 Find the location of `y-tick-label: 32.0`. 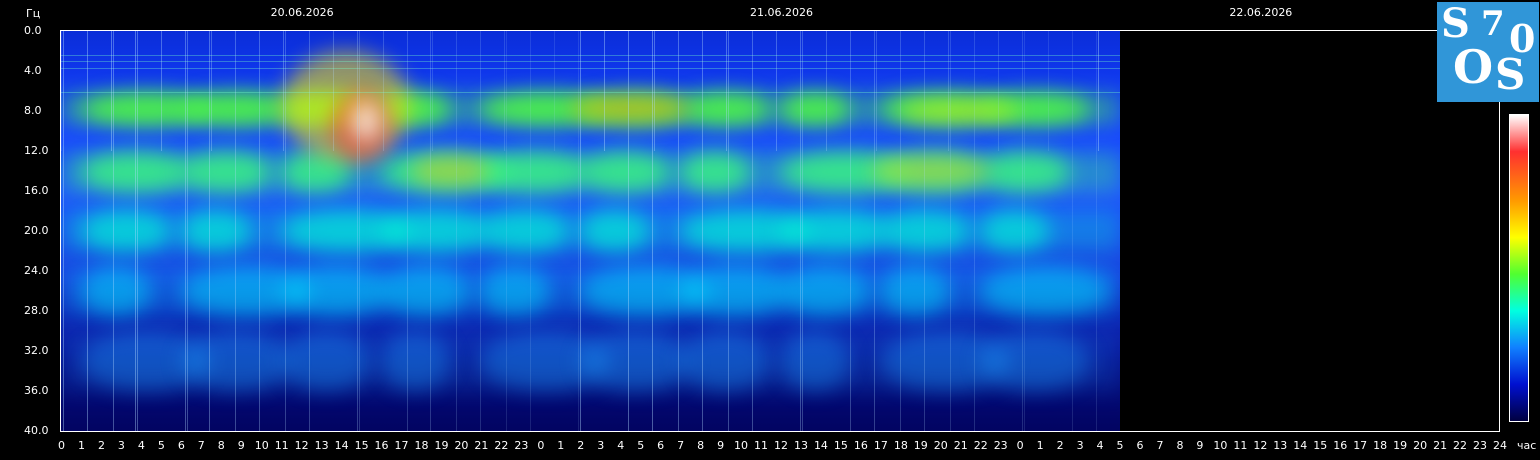

y-tick-label: 32.0 is located at coordinates (36, 350).